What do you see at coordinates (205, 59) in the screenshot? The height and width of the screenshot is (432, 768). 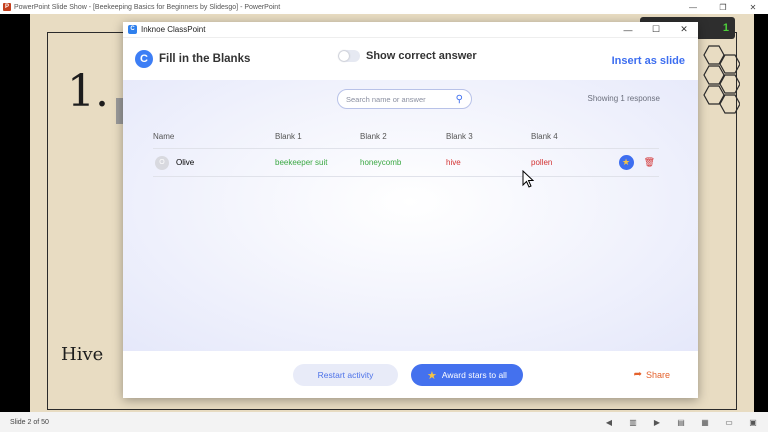 I see `activity-title: Fill in the Blanks` at bounding box center [205, 59].